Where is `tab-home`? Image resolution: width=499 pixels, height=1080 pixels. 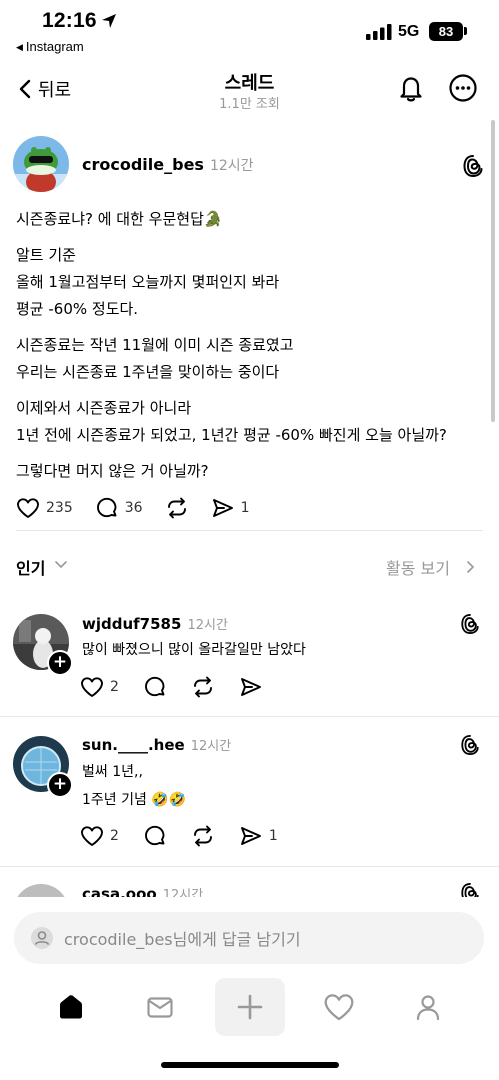 tab-home is located at coordinates (71, 1007).